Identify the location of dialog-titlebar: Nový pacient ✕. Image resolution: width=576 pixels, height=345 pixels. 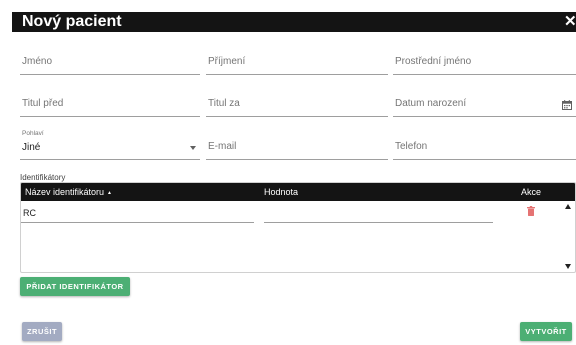
(294, 22).